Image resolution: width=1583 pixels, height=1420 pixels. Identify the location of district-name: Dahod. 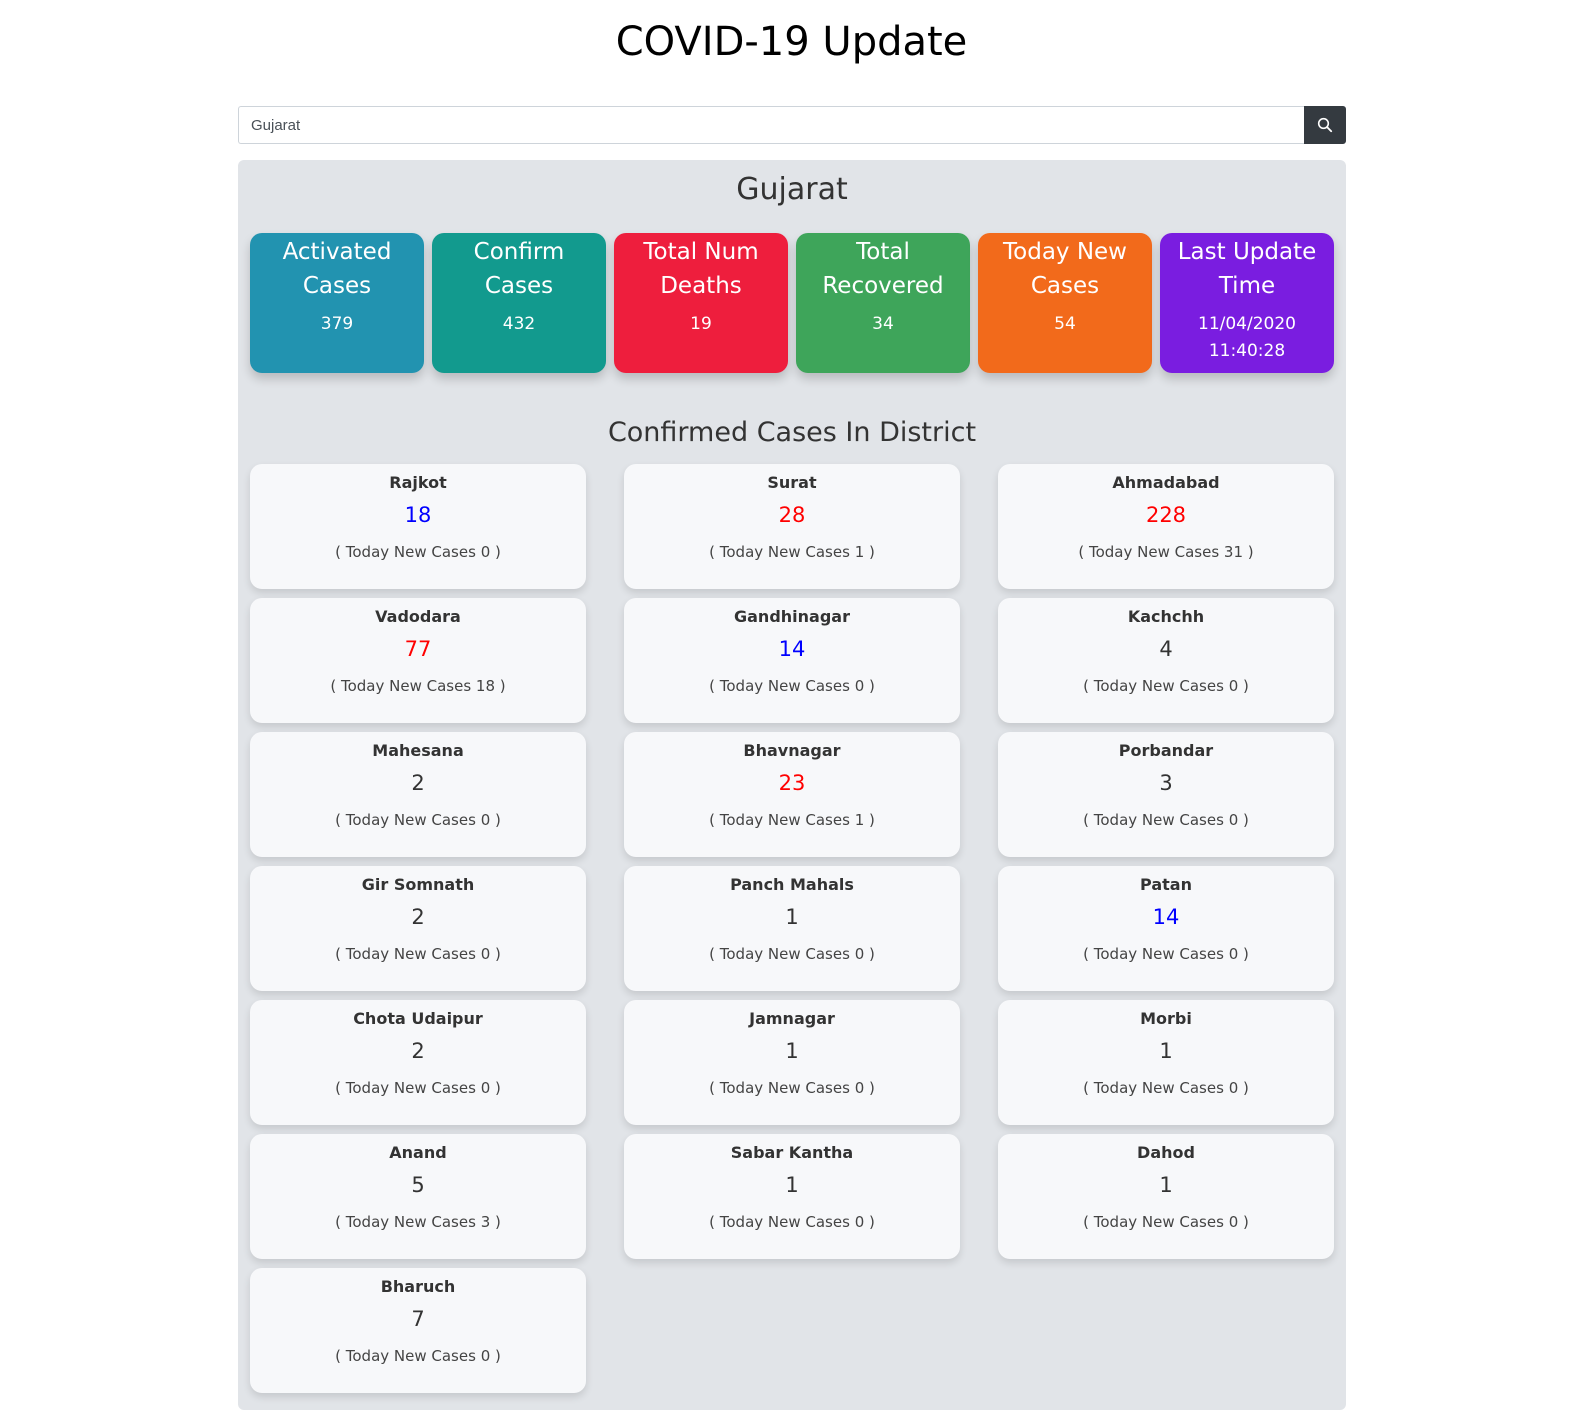
(1166, 1152).